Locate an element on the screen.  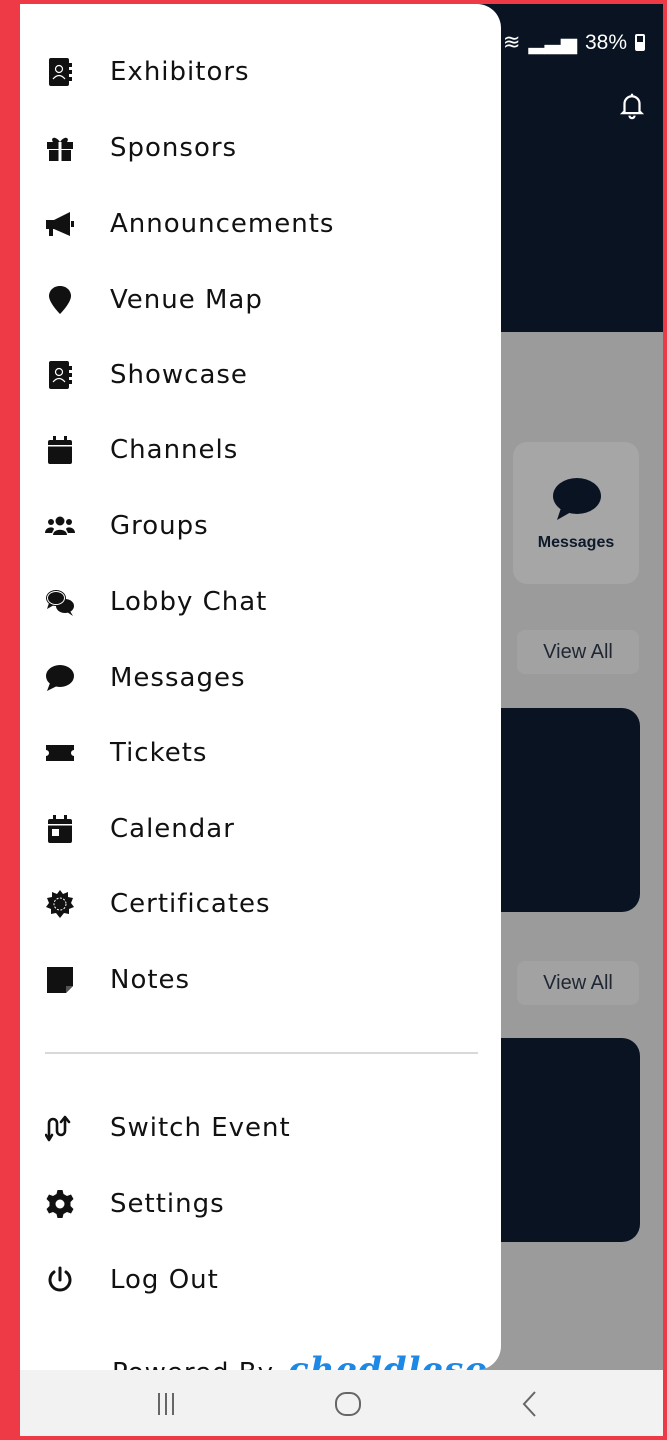
menu-item-announcements: Announcements is located at coordinates (260, 224).